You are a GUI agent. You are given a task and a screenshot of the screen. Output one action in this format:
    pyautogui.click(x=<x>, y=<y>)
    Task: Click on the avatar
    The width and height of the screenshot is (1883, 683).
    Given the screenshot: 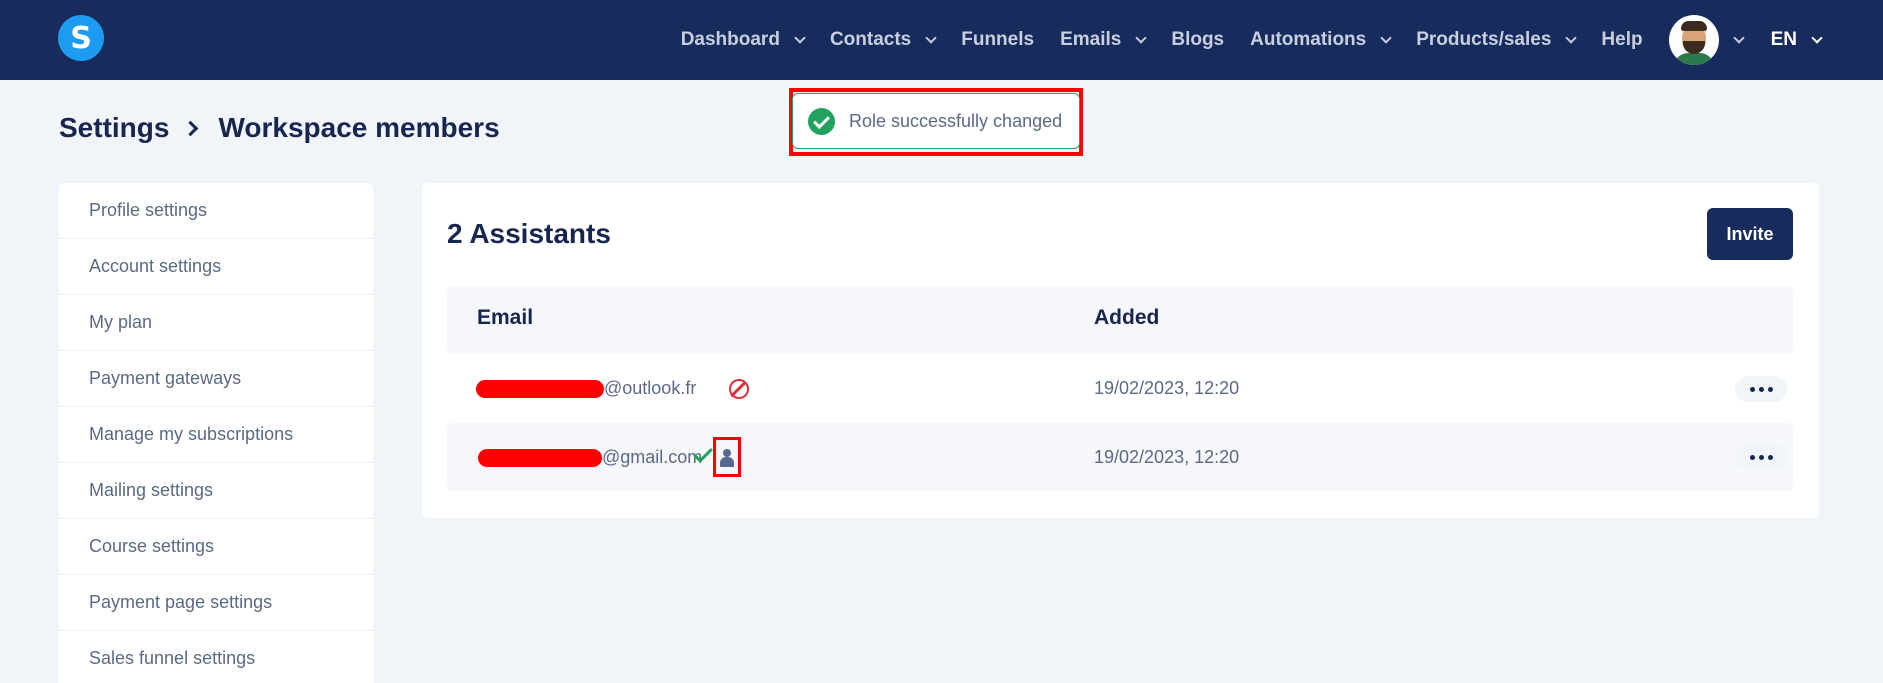 What is the action you would take?
    pyautogui.click(x=1693, y=40)
    